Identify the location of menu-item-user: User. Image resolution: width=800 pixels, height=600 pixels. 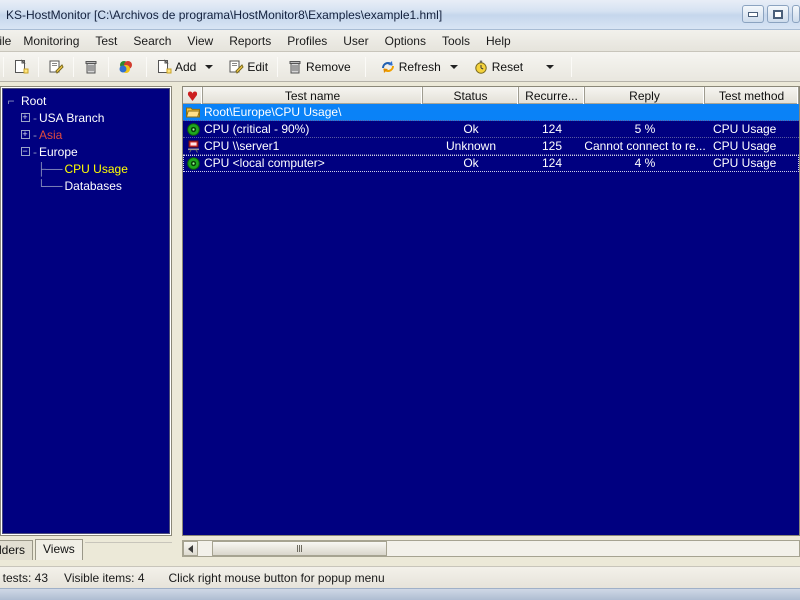
(355, 41).